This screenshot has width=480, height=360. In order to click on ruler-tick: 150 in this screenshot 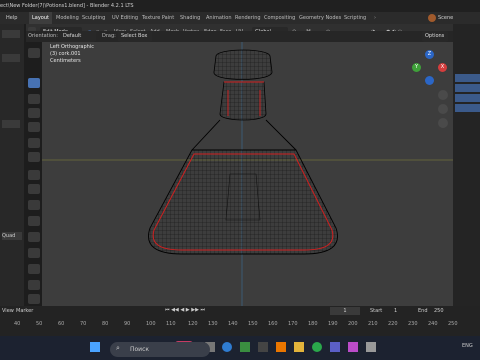, I will do `click(253, 324)`.